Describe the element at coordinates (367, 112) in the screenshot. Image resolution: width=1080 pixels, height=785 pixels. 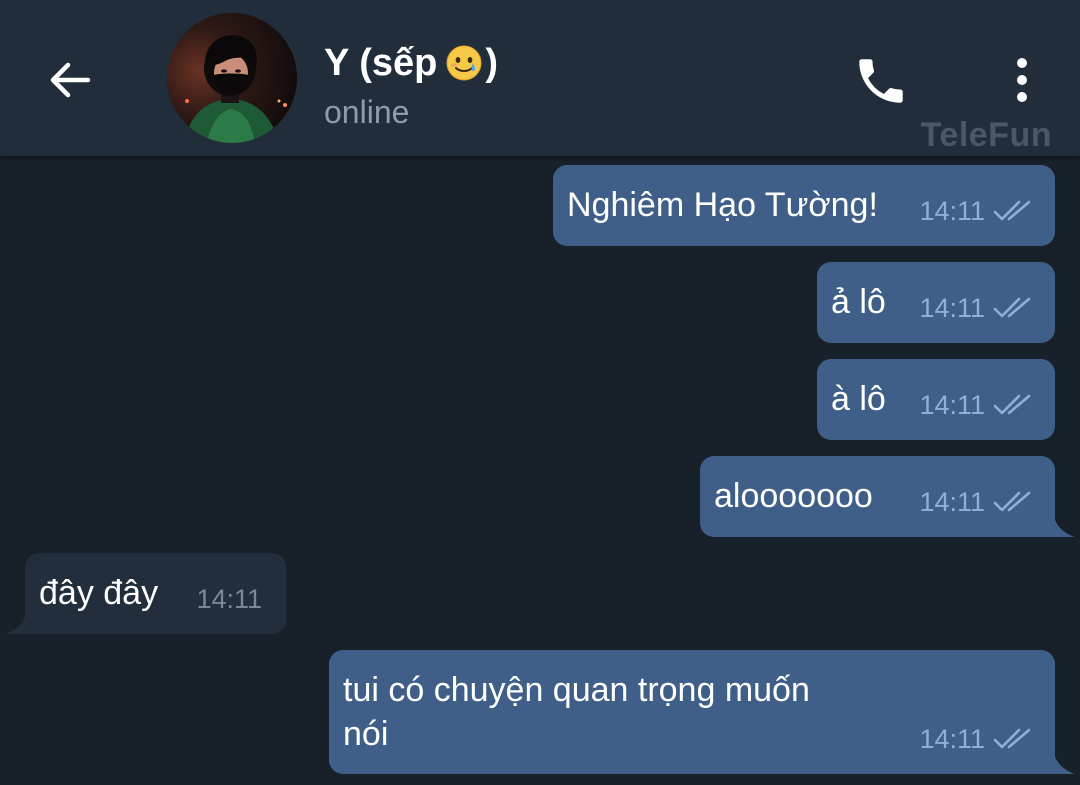
I see `contact-status: online` at that location.